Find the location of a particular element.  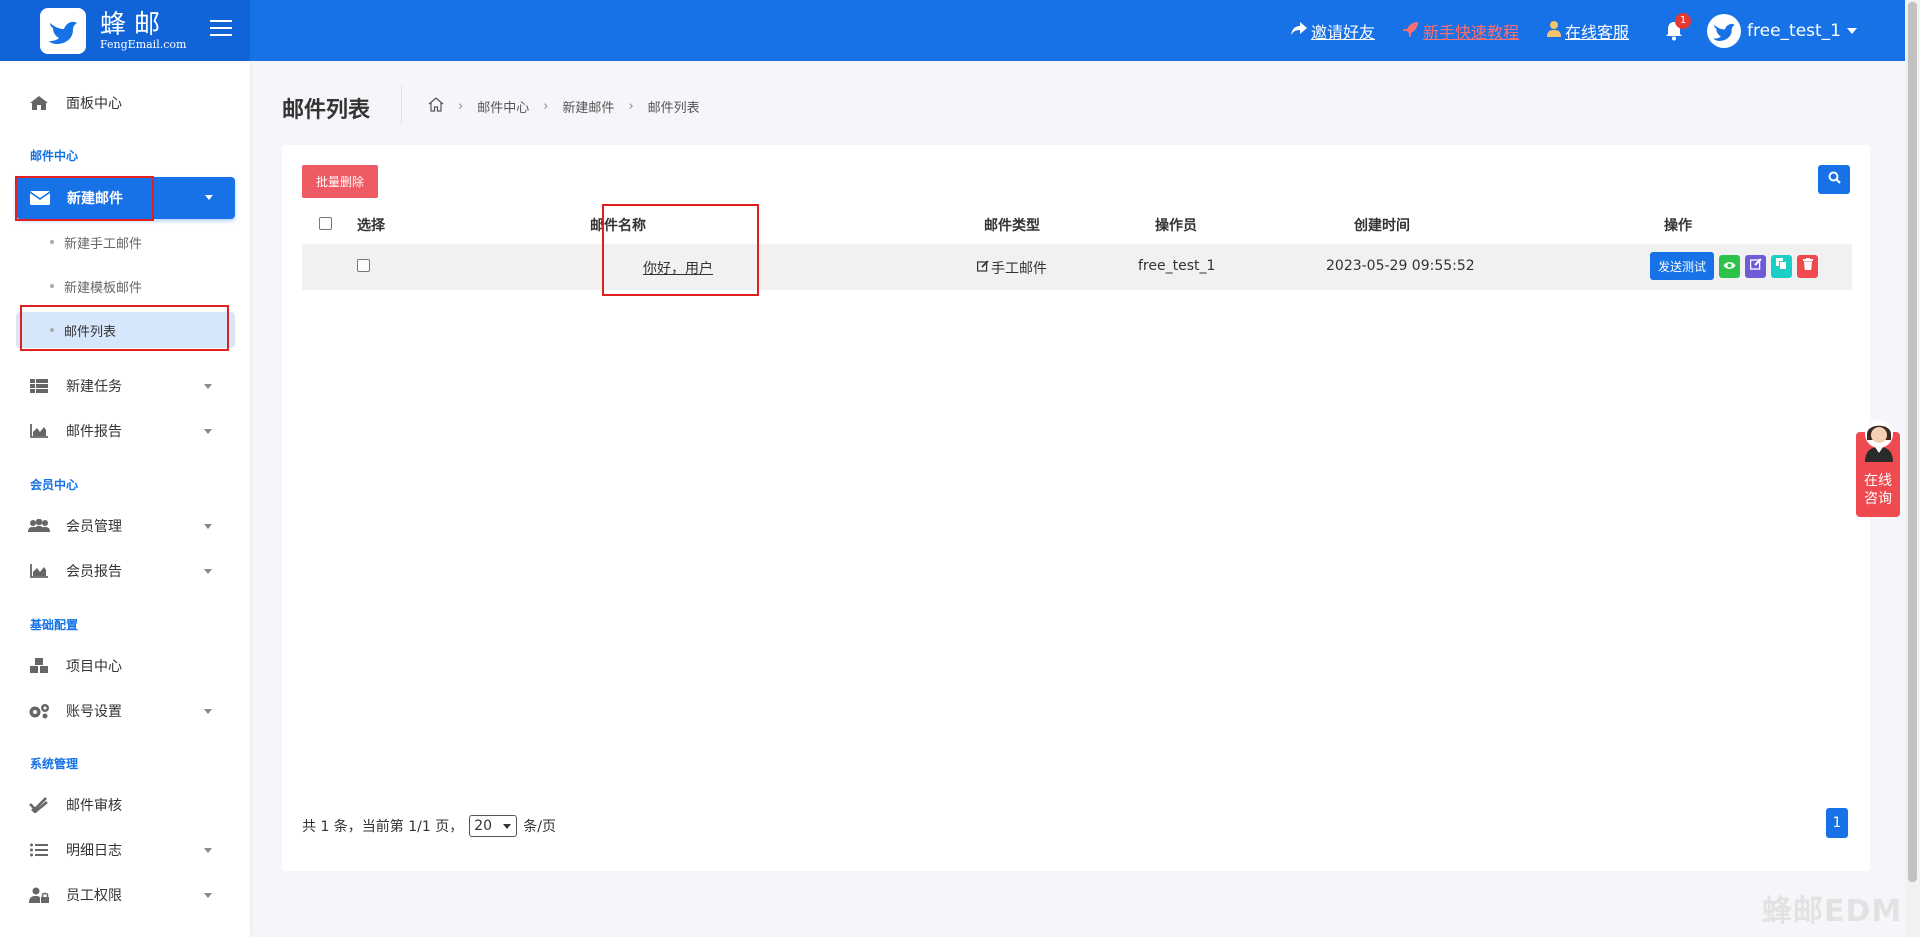

tutorial-label: 新手快速教程 is located at coordinates (1470, 32).